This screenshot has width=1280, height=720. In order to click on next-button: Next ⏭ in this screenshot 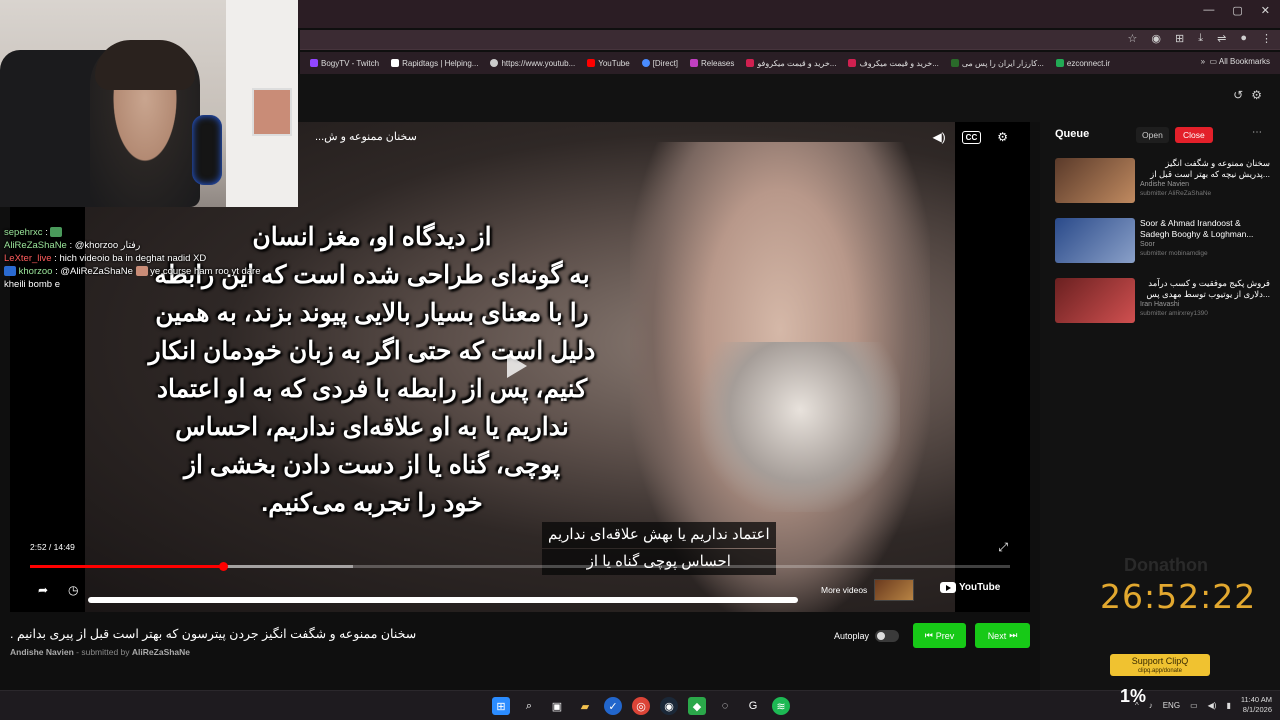, I will do `click(1002, 635)`.